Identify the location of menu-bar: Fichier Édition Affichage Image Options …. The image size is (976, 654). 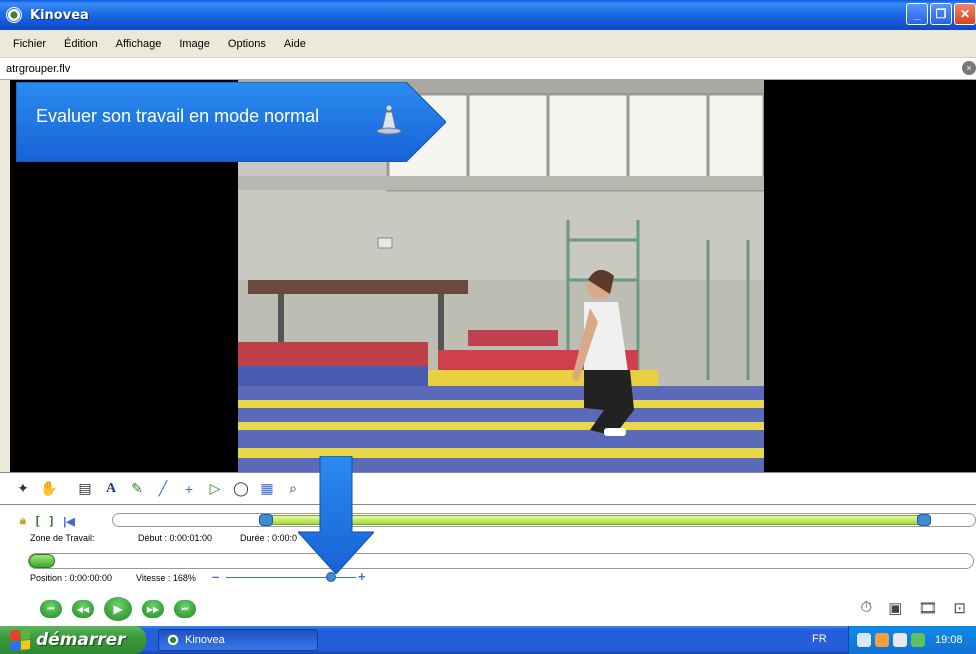
(488, 44).